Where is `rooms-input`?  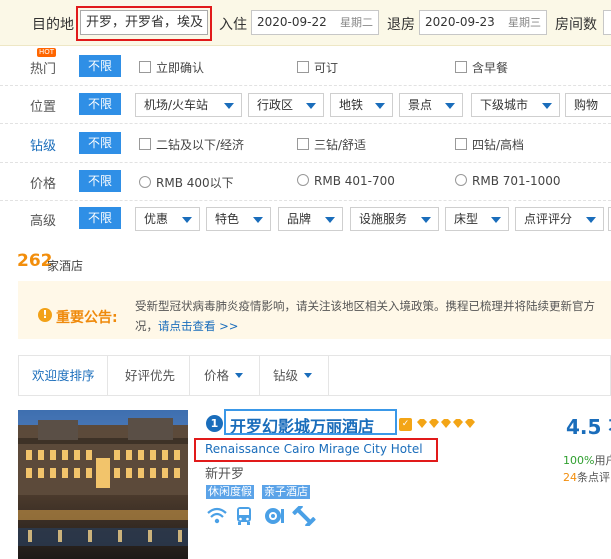
rooms-input is located at coordinates (607, 22).